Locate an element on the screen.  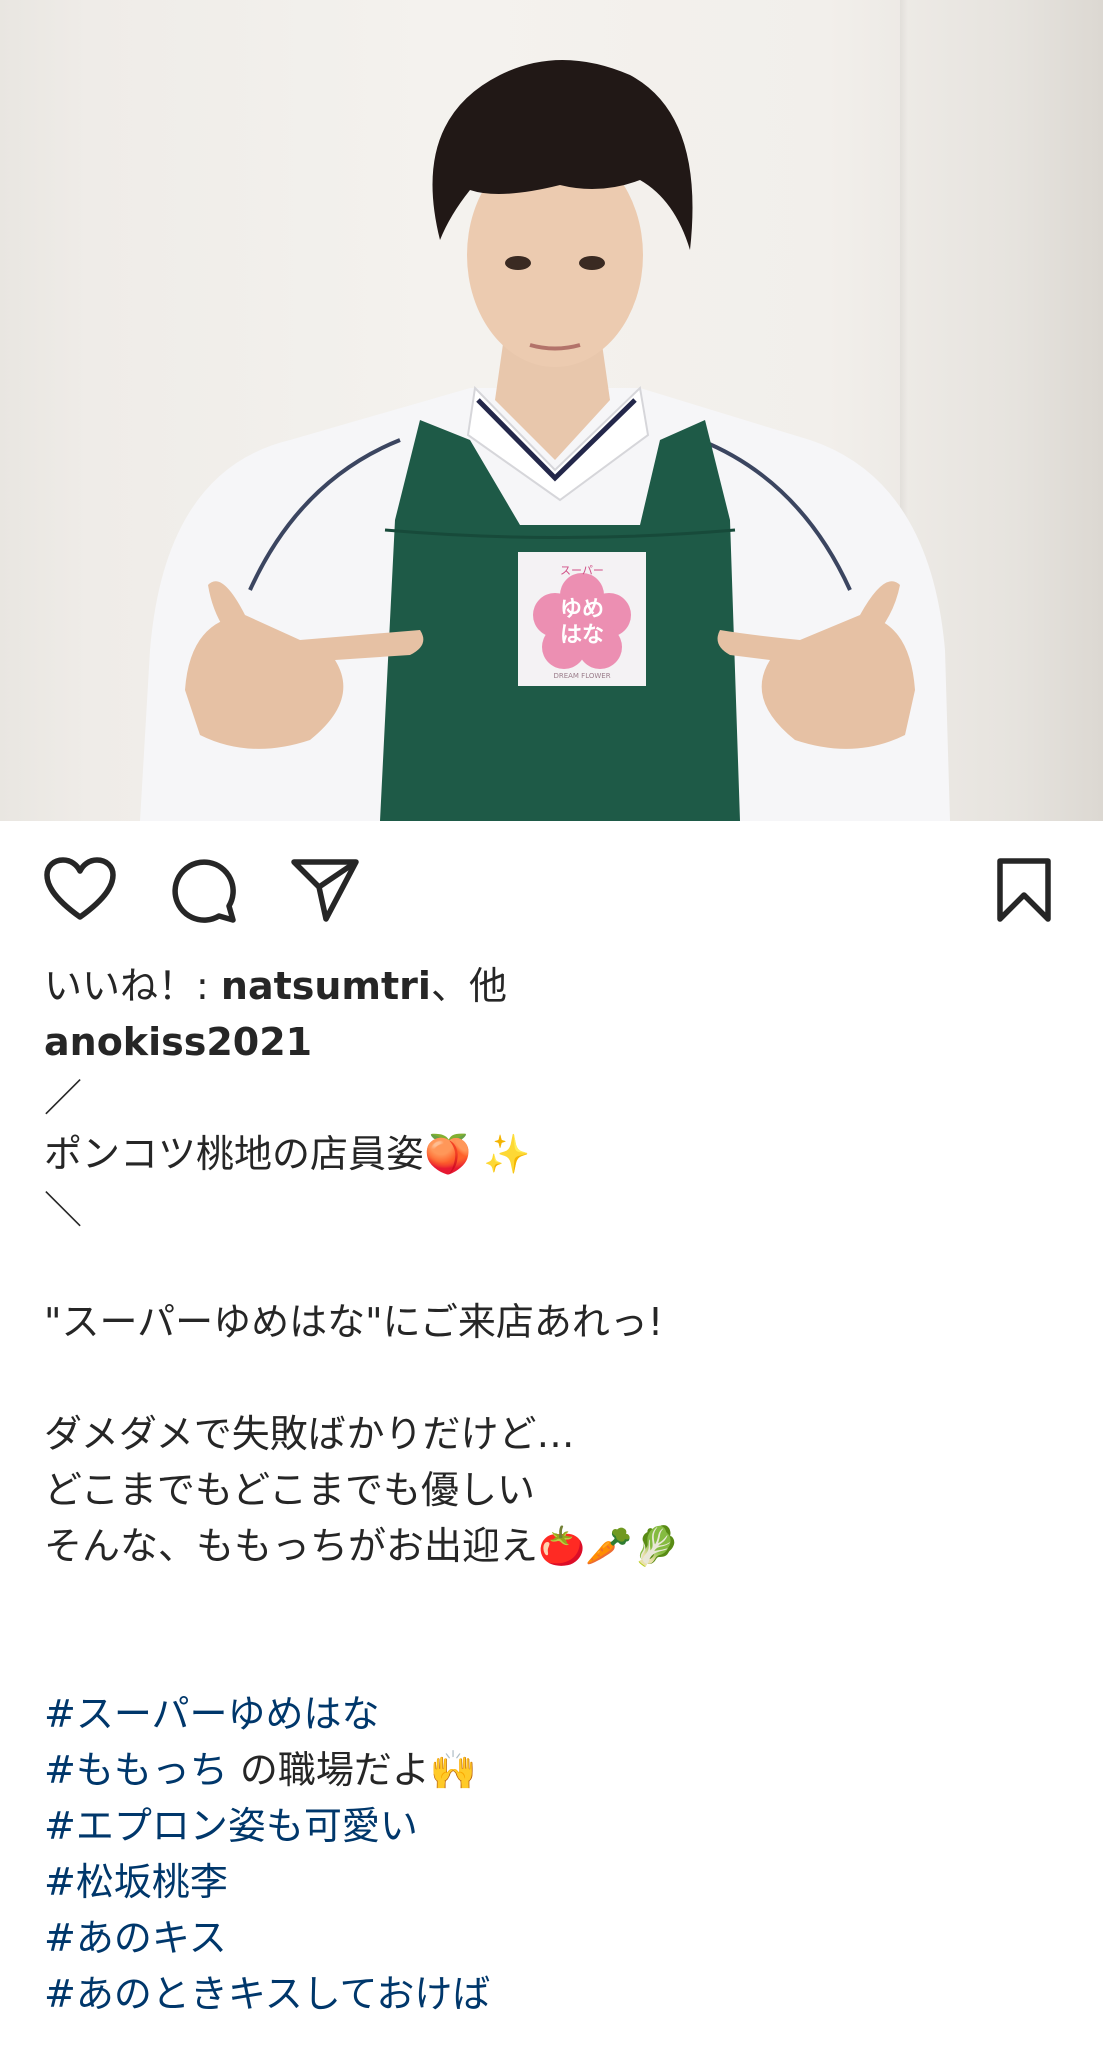
heart-outline-icon is located at coordinates (80, 888).